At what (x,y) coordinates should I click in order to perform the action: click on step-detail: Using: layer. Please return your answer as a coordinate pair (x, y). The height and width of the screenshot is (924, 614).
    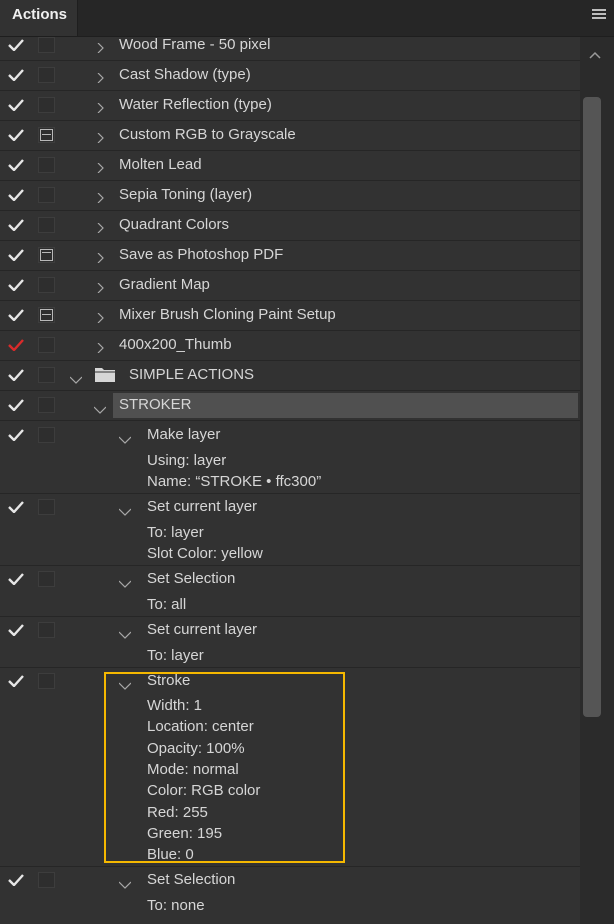
    Looking at the image, I should click on (187, 460).